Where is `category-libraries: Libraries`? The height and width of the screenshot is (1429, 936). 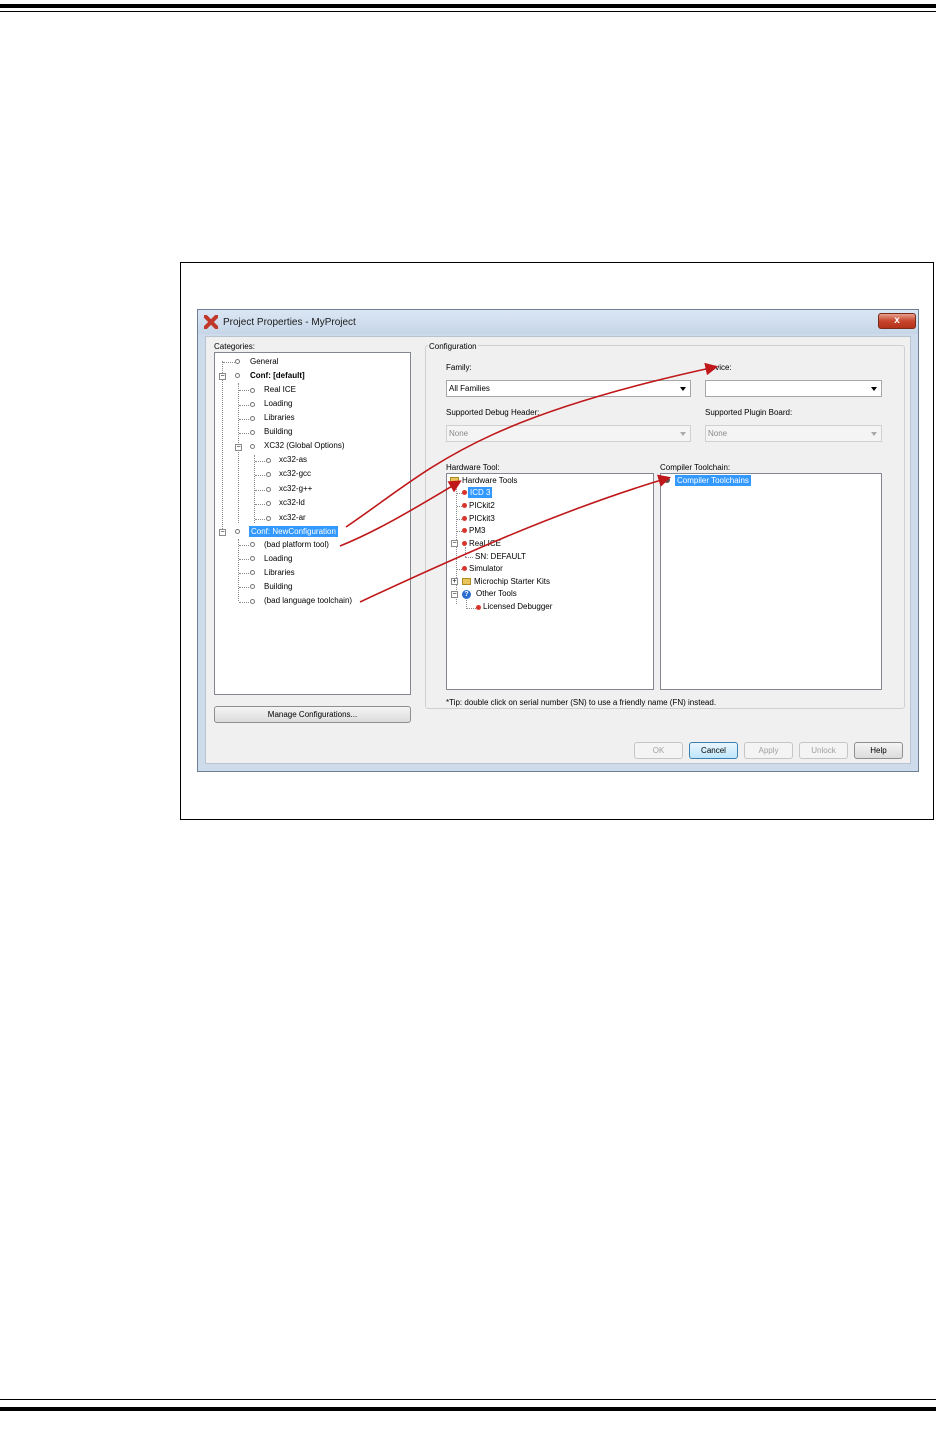
category-libraries: Libraries is located at coordinates (279, 417).